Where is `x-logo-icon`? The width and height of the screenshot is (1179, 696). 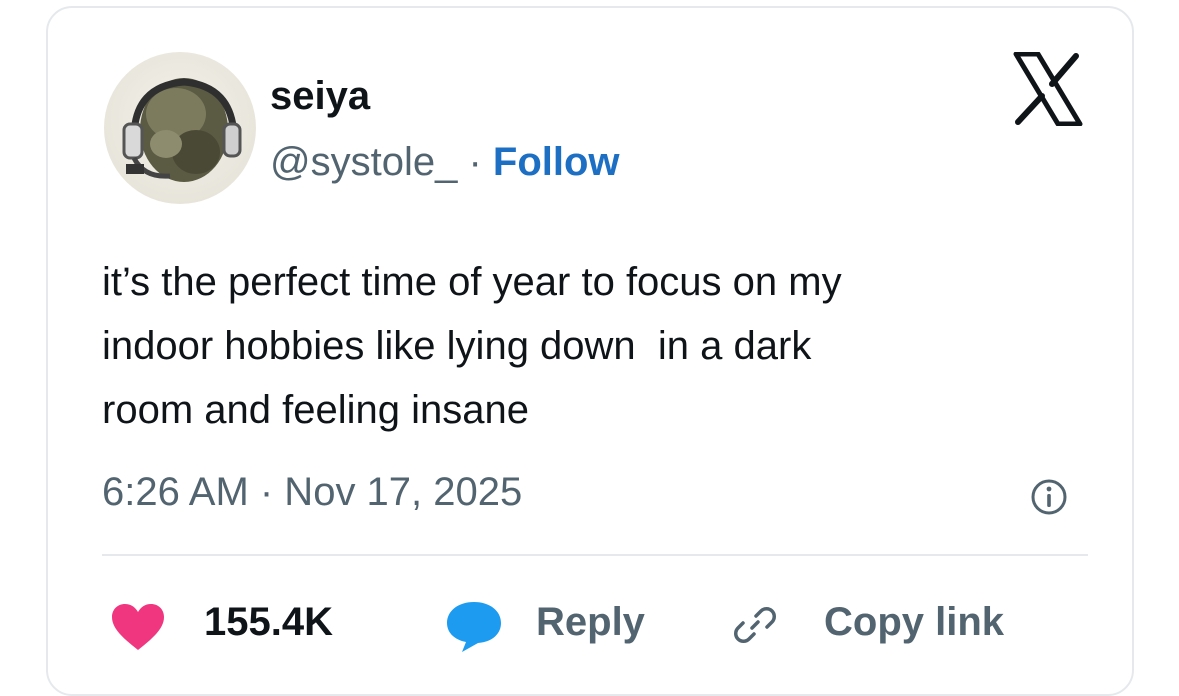
x-logo-icon is located at coordinates (1048, 89).